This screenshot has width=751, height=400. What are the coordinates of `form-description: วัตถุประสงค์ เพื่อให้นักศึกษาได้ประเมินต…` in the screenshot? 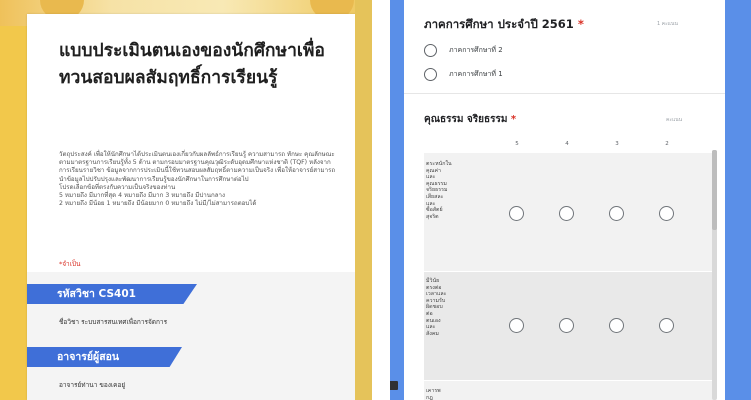 It's located at (197, 179).